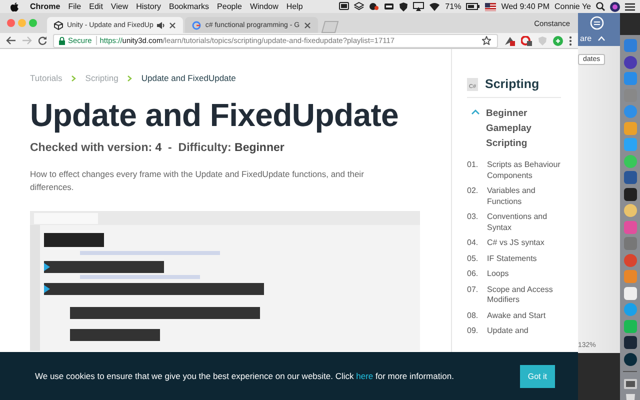  I want to click on lesson-number: 08., so click(473, 315).